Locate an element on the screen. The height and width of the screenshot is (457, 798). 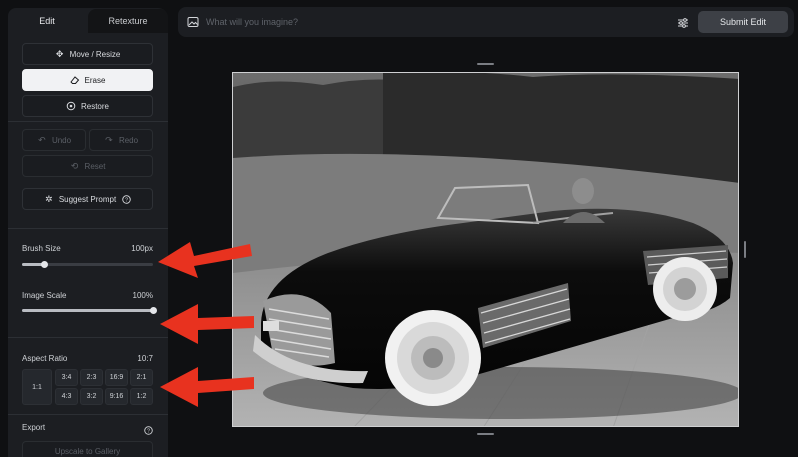
export-label: Export is located at coordinates (34, 427).